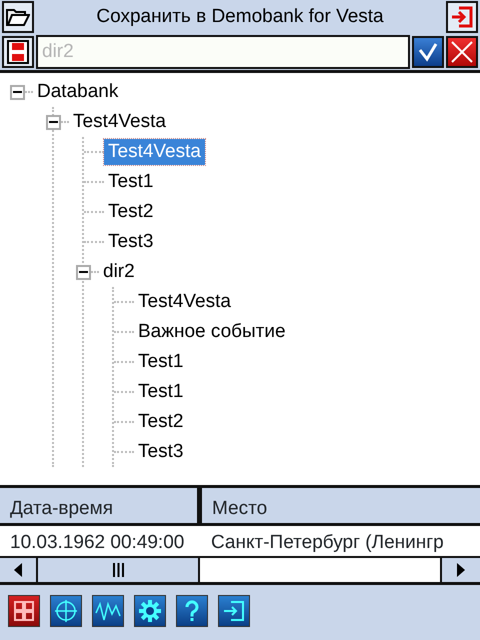 This screenshot has width=480, height=640. I want to click on help-button, so click(192, 611).